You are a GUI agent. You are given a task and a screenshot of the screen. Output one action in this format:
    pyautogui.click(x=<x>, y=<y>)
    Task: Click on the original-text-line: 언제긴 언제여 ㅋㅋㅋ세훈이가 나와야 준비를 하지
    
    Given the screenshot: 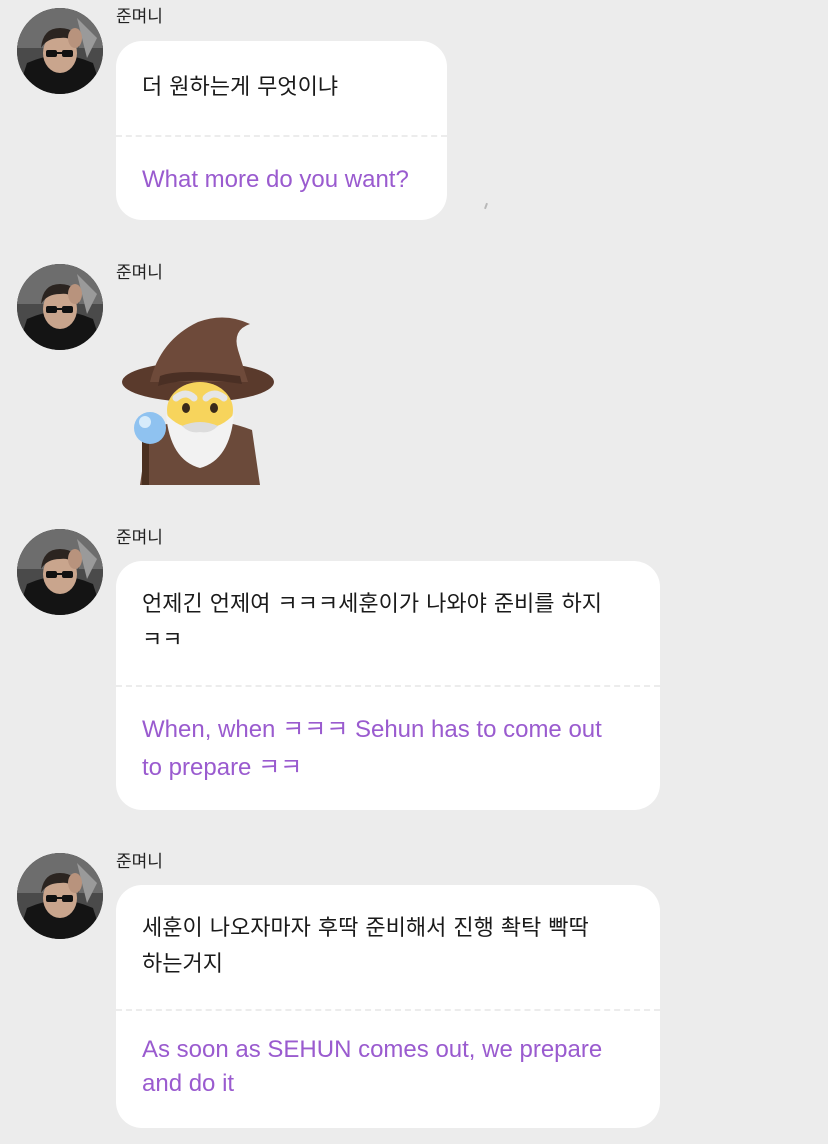 What is the action you would take?
    pyautogui.click(x=372, y=604)
    